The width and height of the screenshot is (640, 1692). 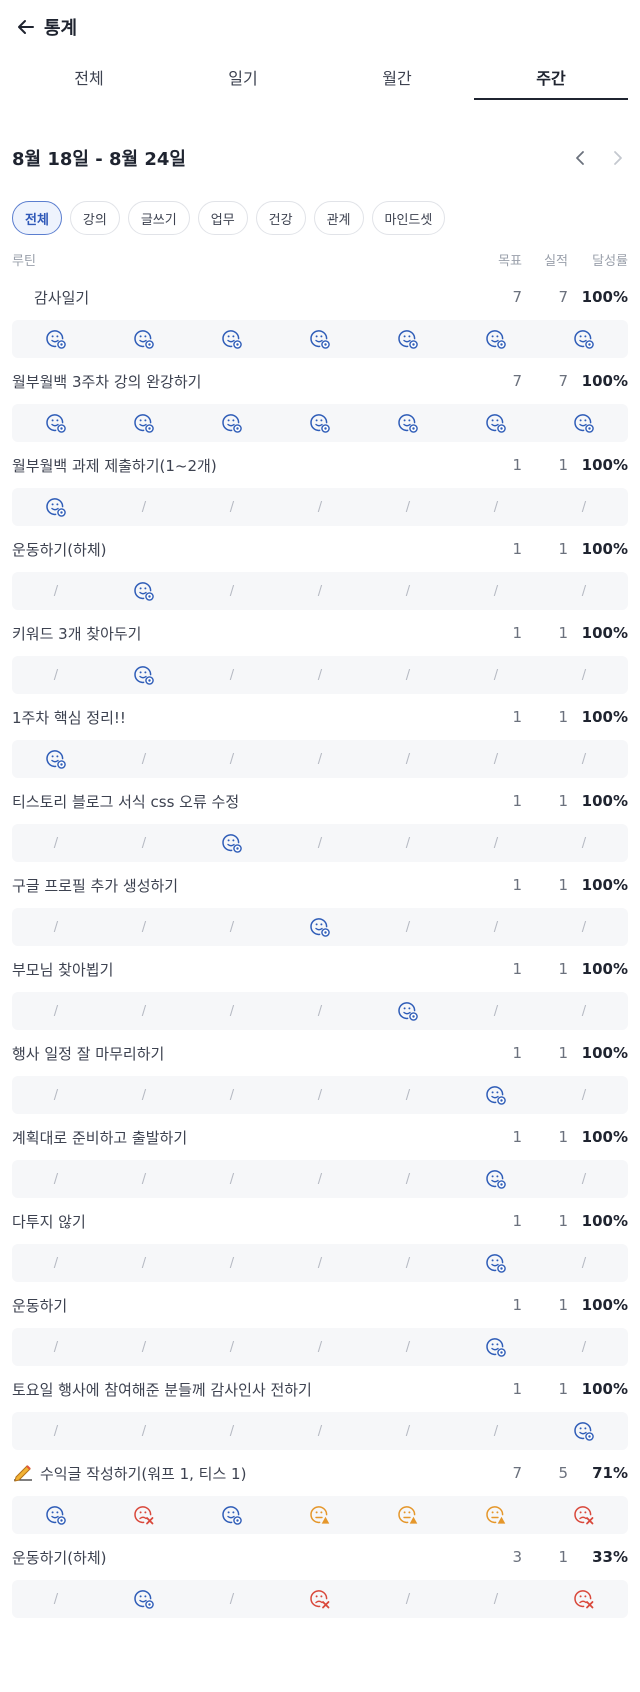 I want to click on routine-name: 수익글 작성하기(워프 1, 티스 1), so click(x=245, y=1473).